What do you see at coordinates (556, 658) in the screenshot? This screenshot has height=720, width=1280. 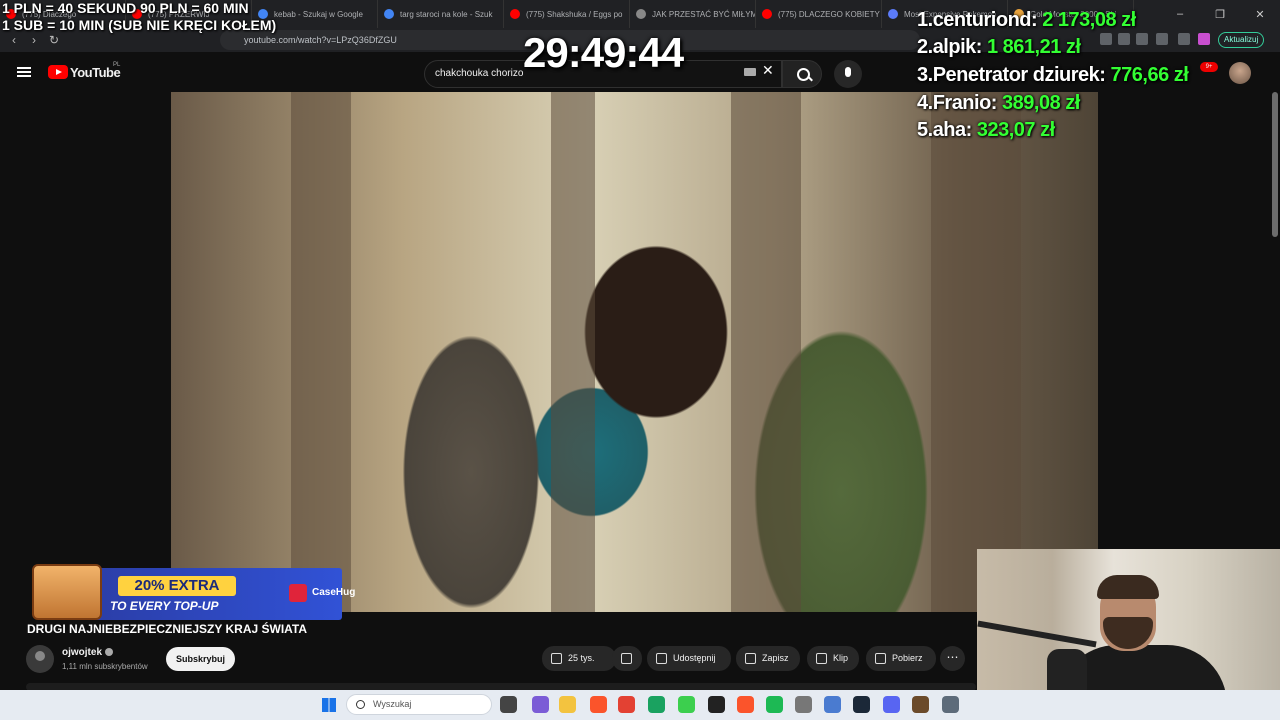 I see `thumbs-up-icon` at bounding box center [556, 658].